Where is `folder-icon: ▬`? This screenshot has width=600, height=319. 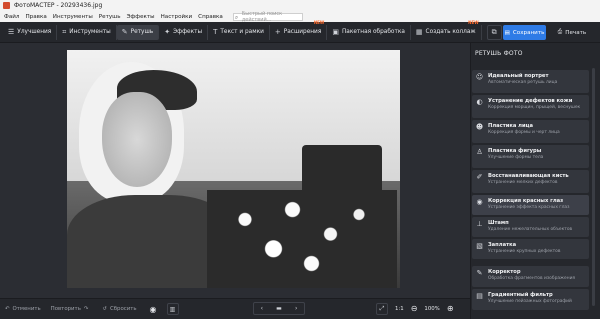 folder-icon: ▬ is located at coordinates (279, 308).